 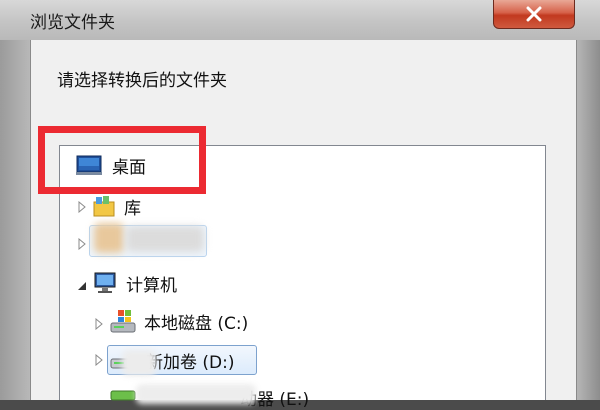 What do you see at coordinates (139, 363) in the screenshot?
I see `blurred-label-prefix` at bounding box center [139, 363].